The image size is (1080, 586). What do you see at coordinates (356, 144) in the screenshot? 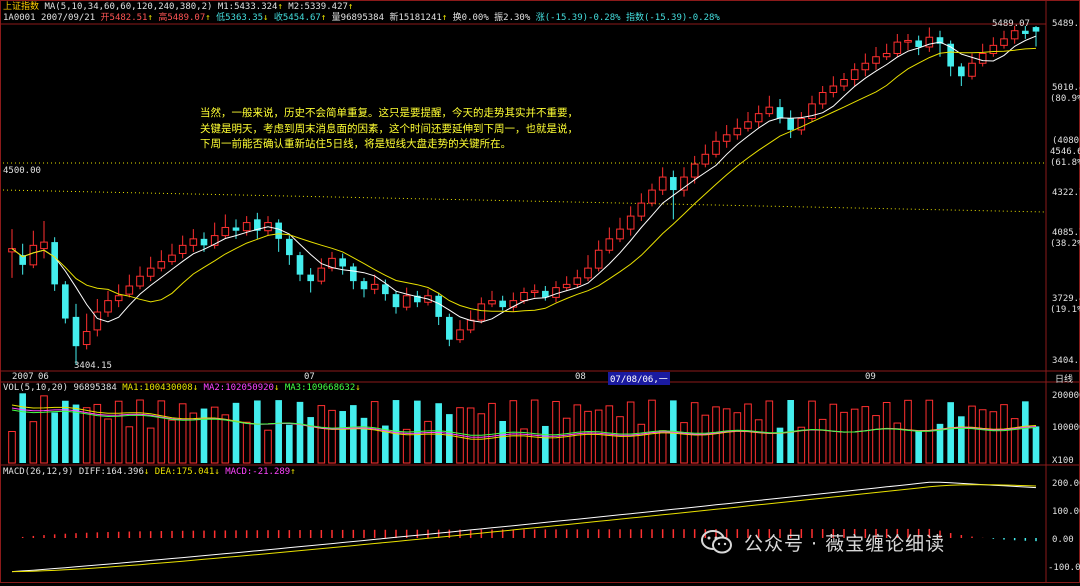
I see `annotation-line: 下周一前能否确认重新站住5日线，将是短线大盘走势的关键所在。` at bounding box center [356, 144].